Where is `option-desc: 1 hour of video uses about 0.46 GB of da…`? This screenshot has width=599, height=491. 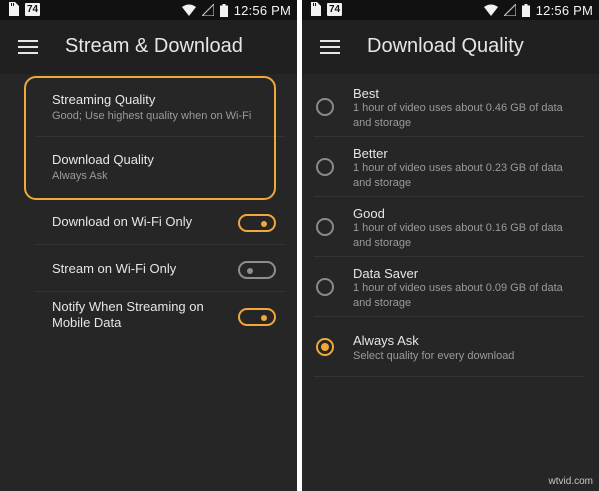 option-desc: 1 hour of video uses about 0.46 GB of da… is located at coordinates (458, 108).